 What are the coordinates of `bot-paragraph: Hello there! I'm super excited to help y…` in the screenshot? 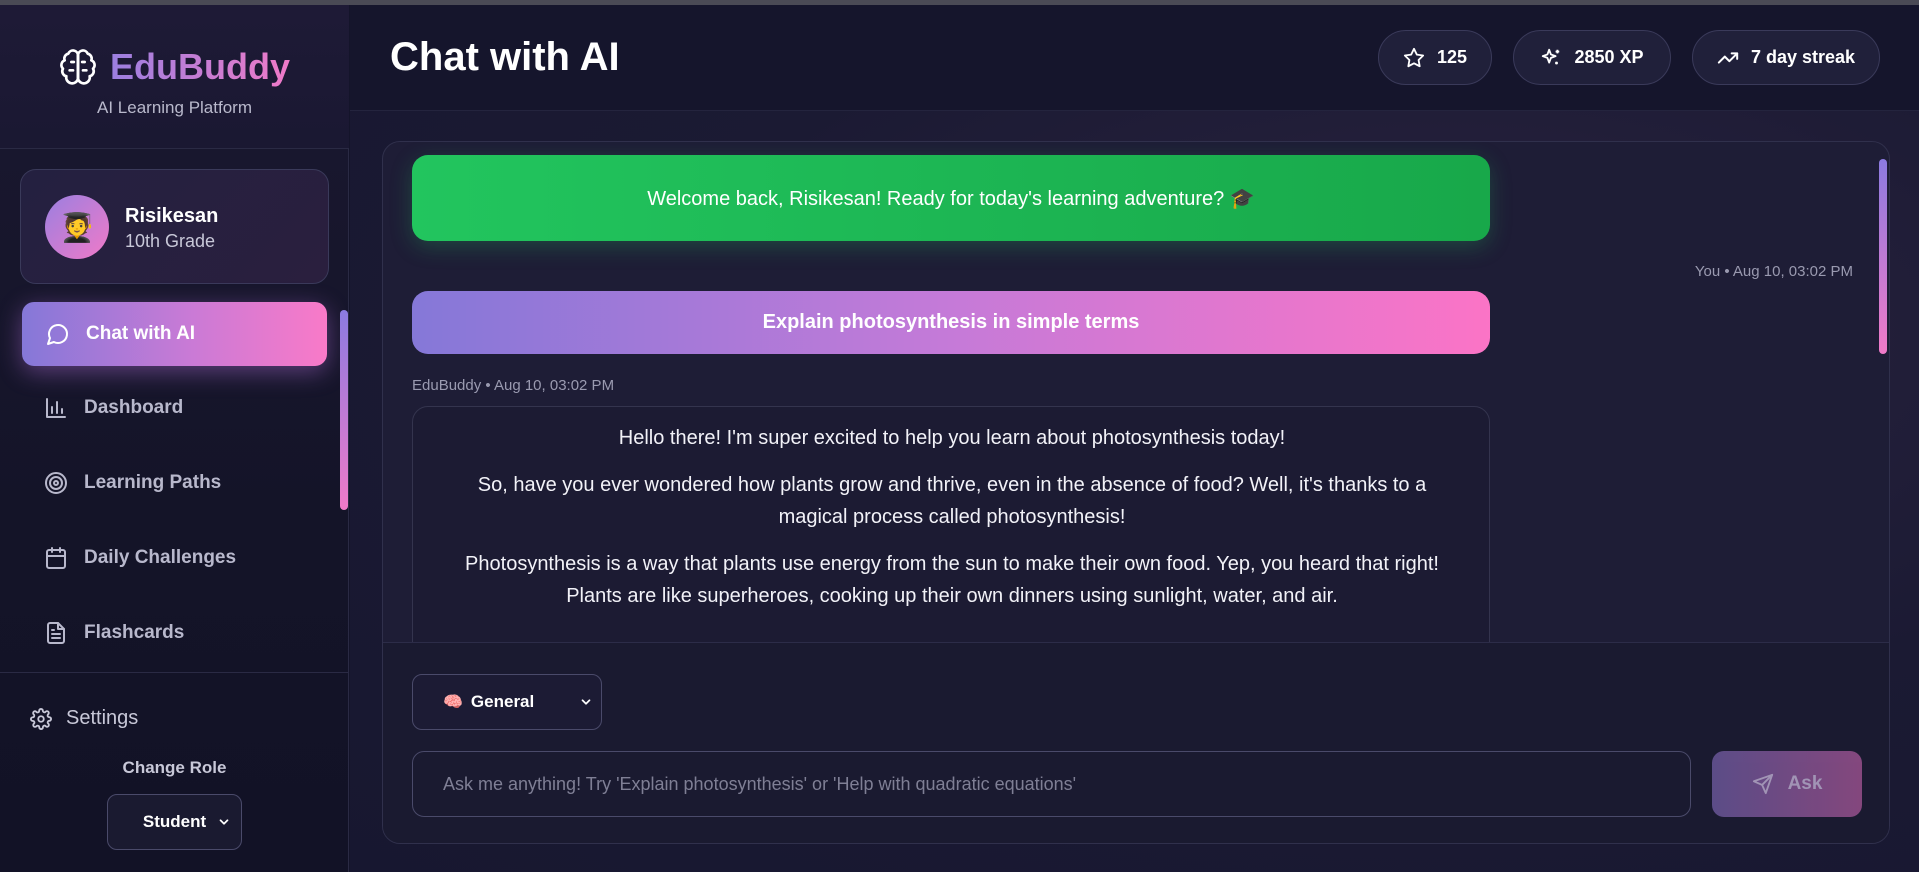 It's located at (952, 438).